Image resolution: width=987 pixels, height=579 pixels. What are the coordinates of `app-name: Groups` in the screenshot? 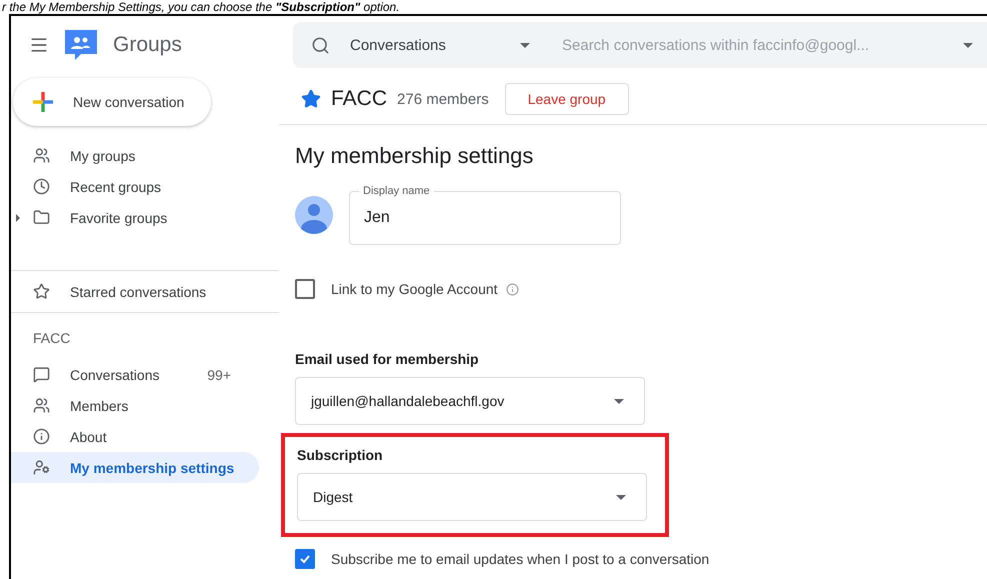 It's located at (147, 45).